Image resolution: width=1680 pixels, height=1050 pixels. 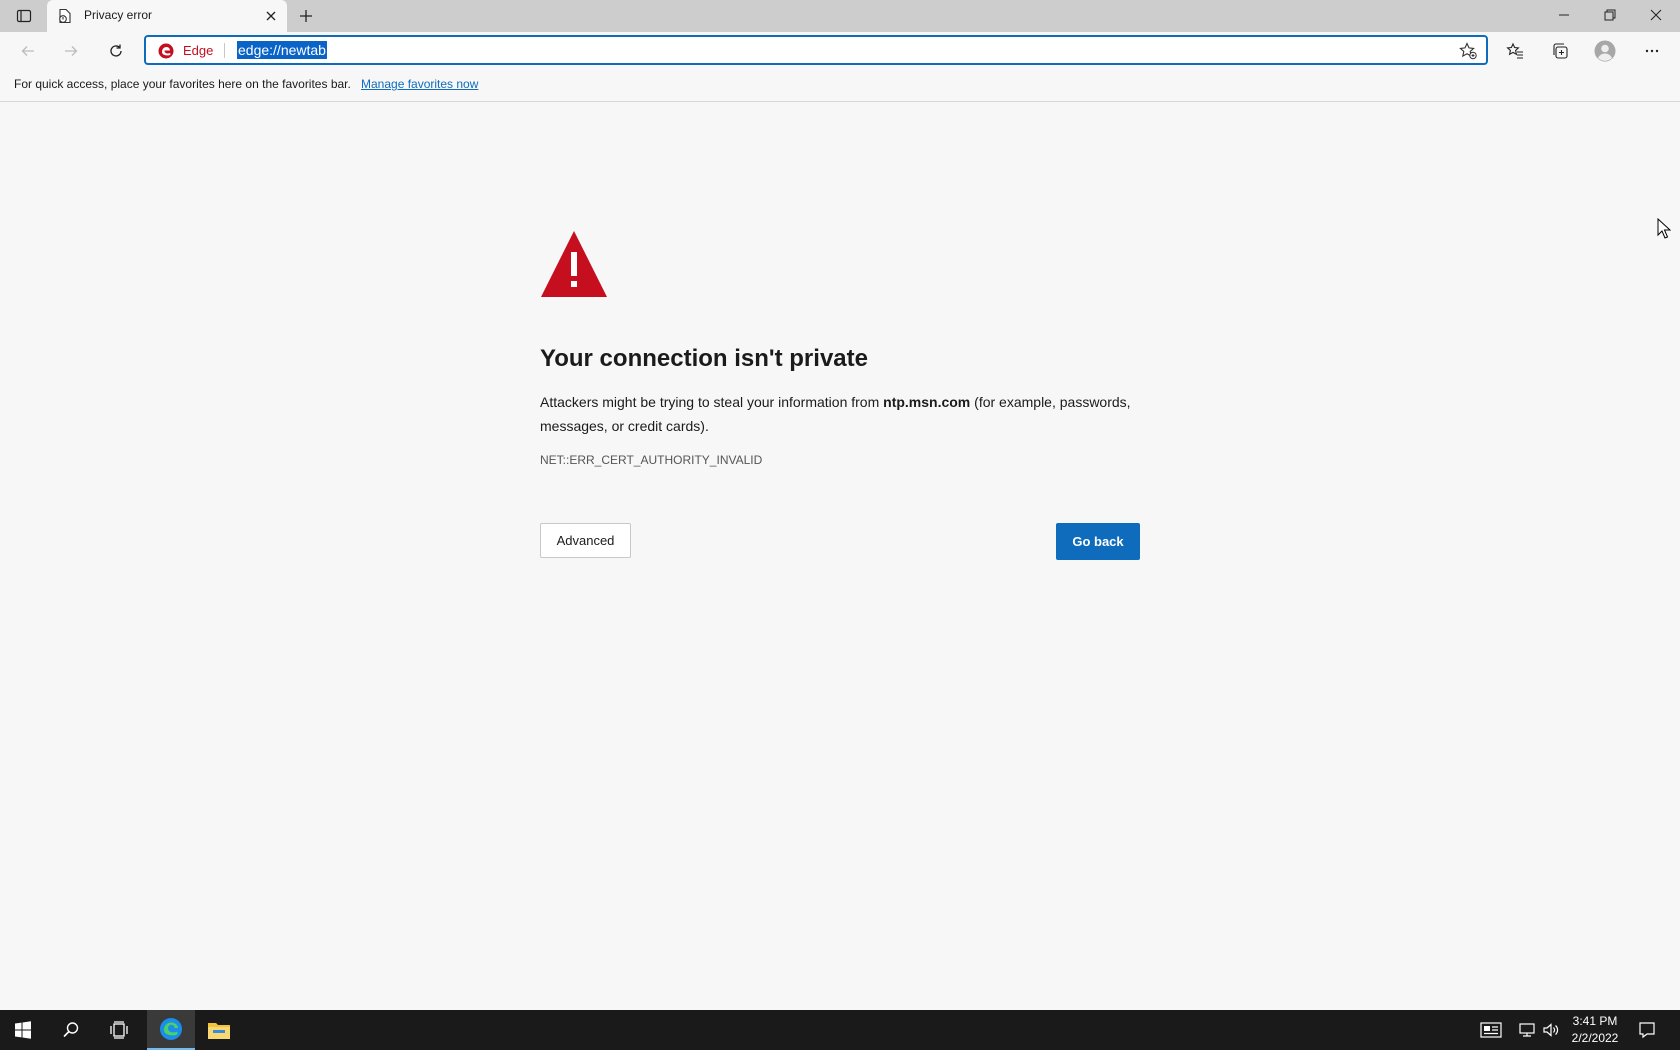 What do you see at coordinates (118, 15) in the screenshot?
I see `tab-title: Privacy error` at bounding box center [118, 15].